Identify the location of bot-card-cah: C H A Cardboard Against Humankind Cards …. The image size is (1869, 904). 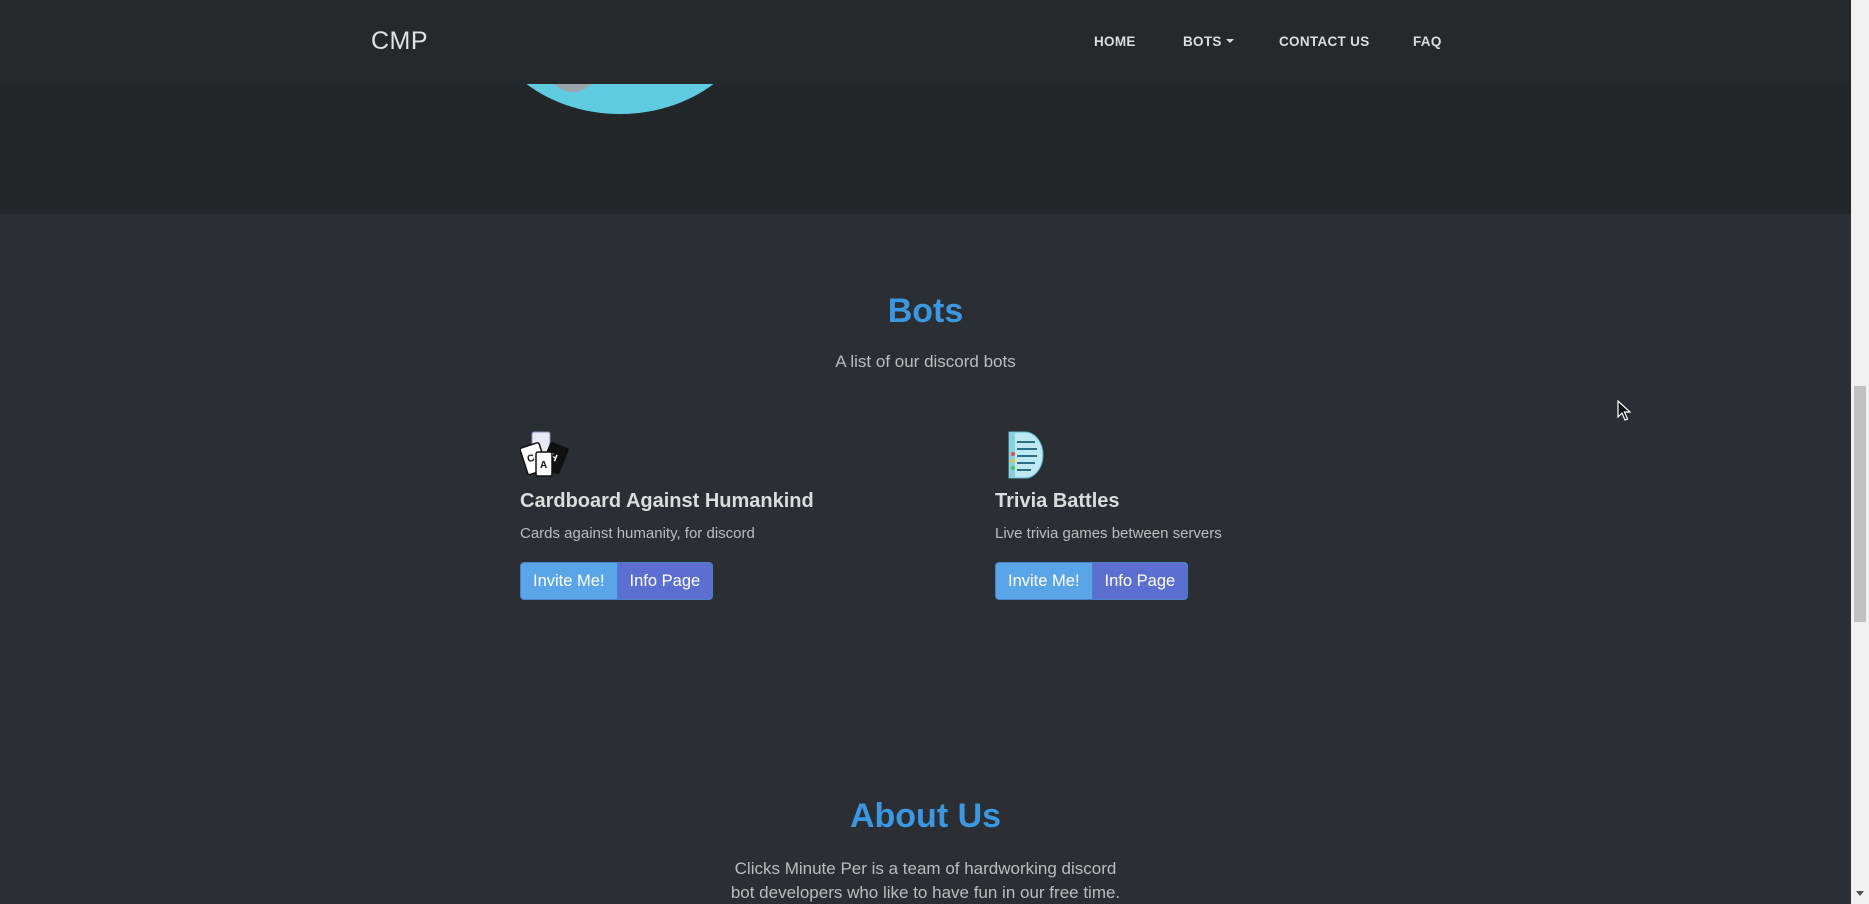
(730, 515).